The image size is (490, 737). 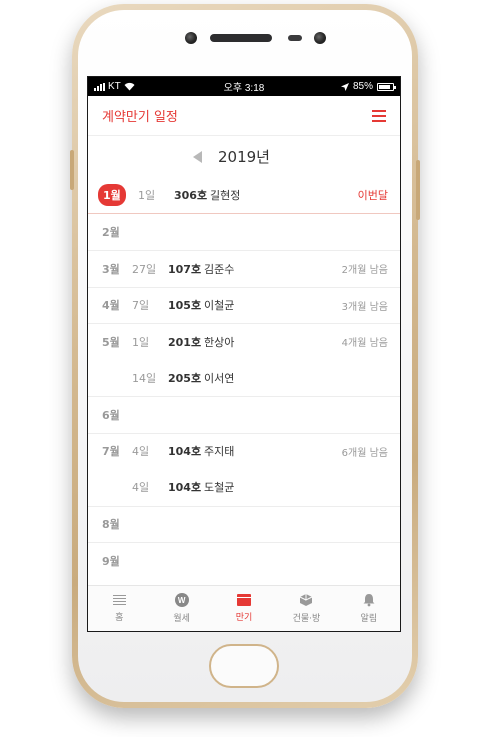 I want to click on home-button, so click(x=244, y=666).